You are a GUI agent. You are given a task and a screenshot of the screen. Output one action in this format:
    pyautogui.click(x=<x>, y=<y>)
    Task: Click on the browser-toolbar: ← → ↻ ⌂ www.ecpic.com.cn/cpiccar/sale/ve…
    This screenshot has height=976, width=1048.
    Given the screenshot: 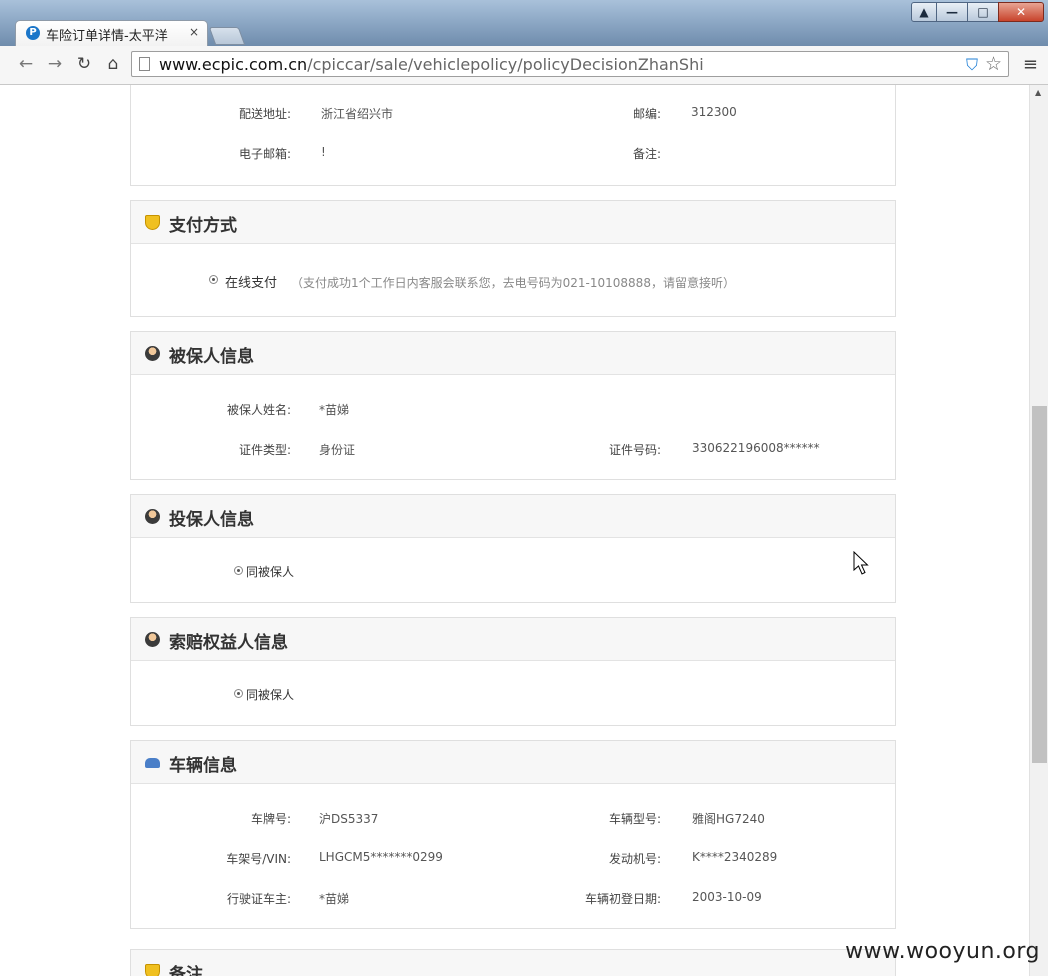 What is the action you would take?
    pyautogui.click(x=524, y=65)
    